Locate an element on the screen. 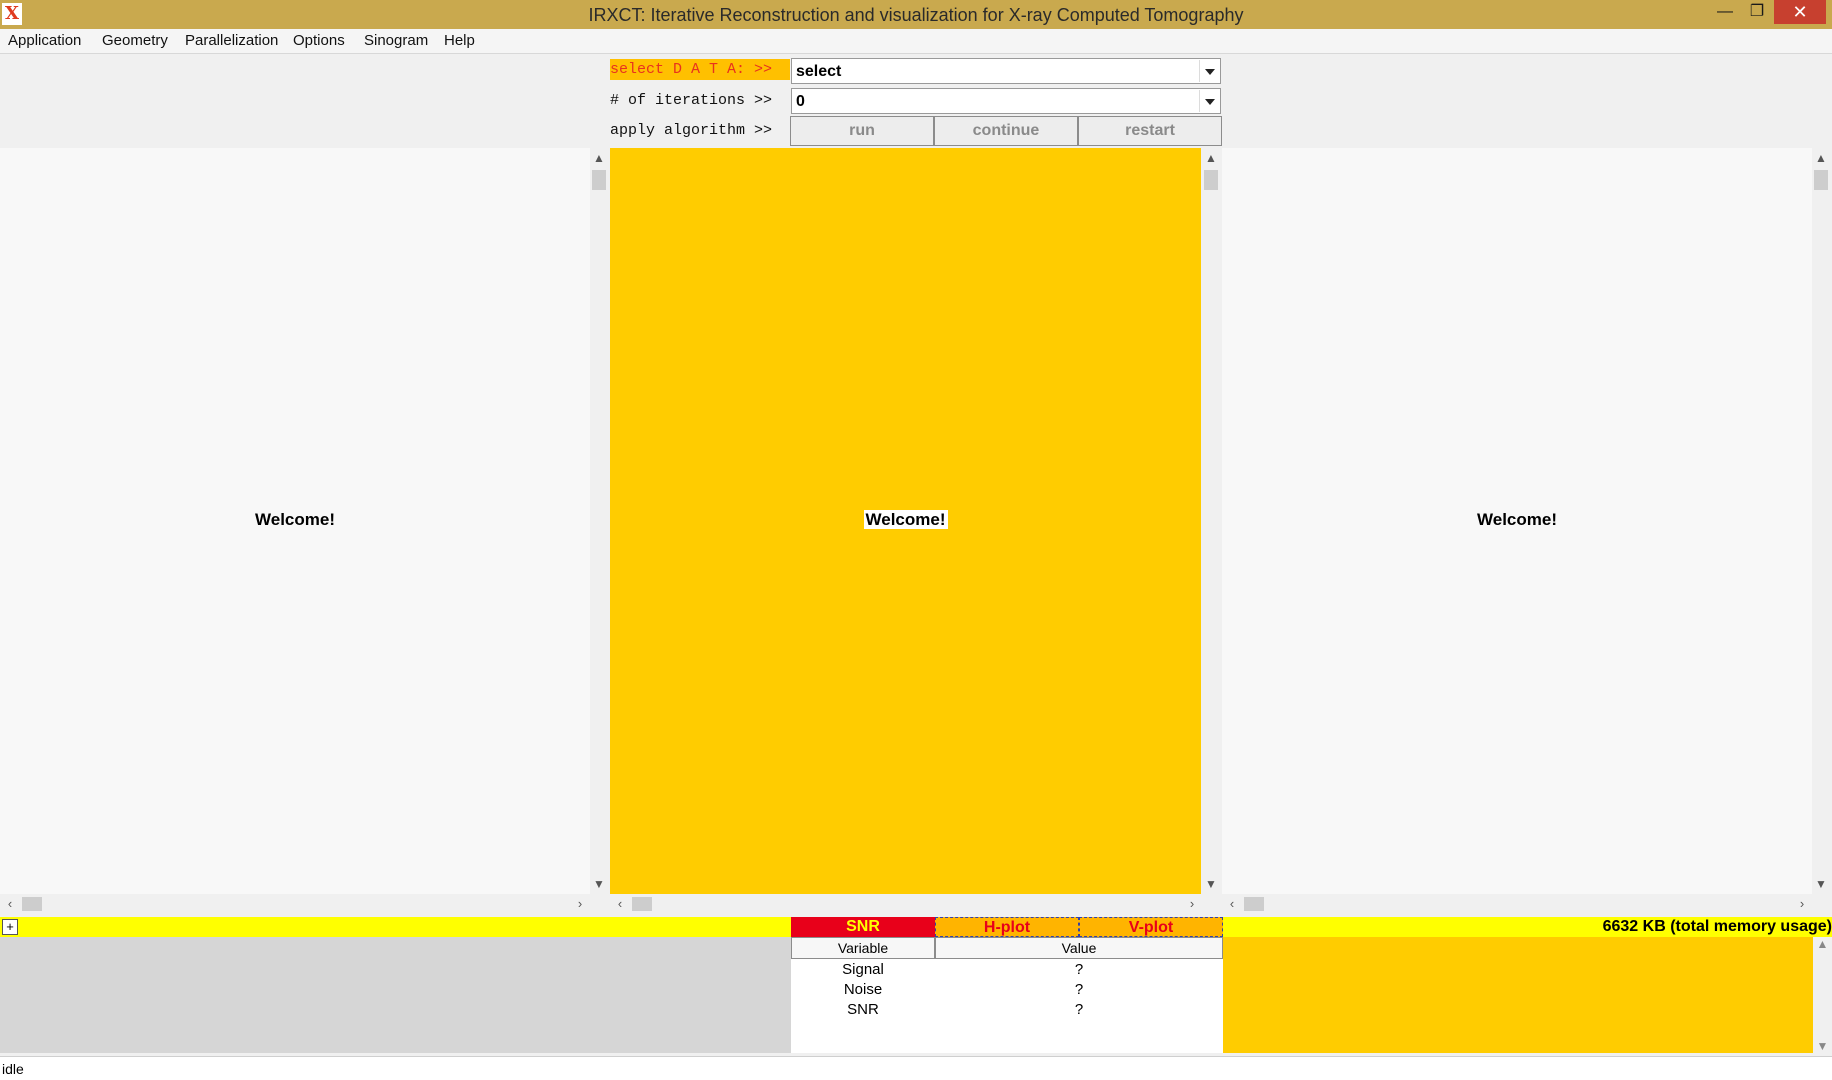 Image resolution: width=1832 pixels, height=1080 pixels. apply-algorithm-label: apply algorithm >> is located at coordinates (691, 130).